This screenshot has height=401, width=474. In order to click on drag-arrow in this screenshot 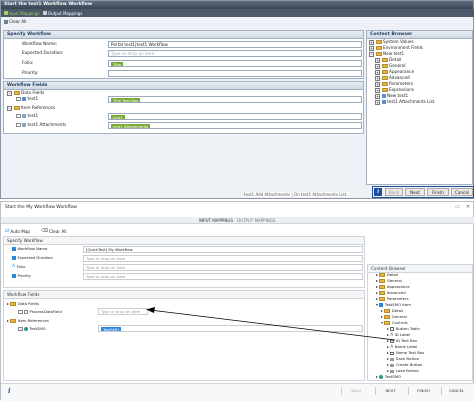, I will do `click(271, 324)`.